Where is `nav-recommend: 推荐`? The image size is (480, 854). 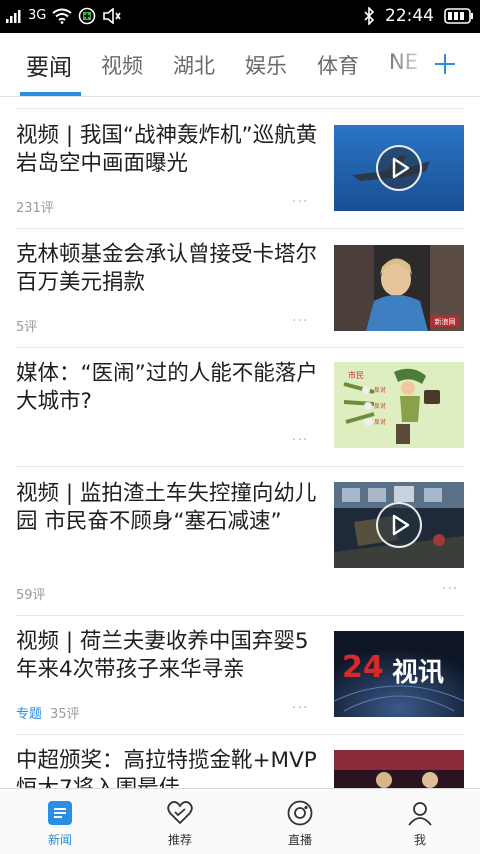
nav-recommend: 推荐 is located at coordinates (180, 821).